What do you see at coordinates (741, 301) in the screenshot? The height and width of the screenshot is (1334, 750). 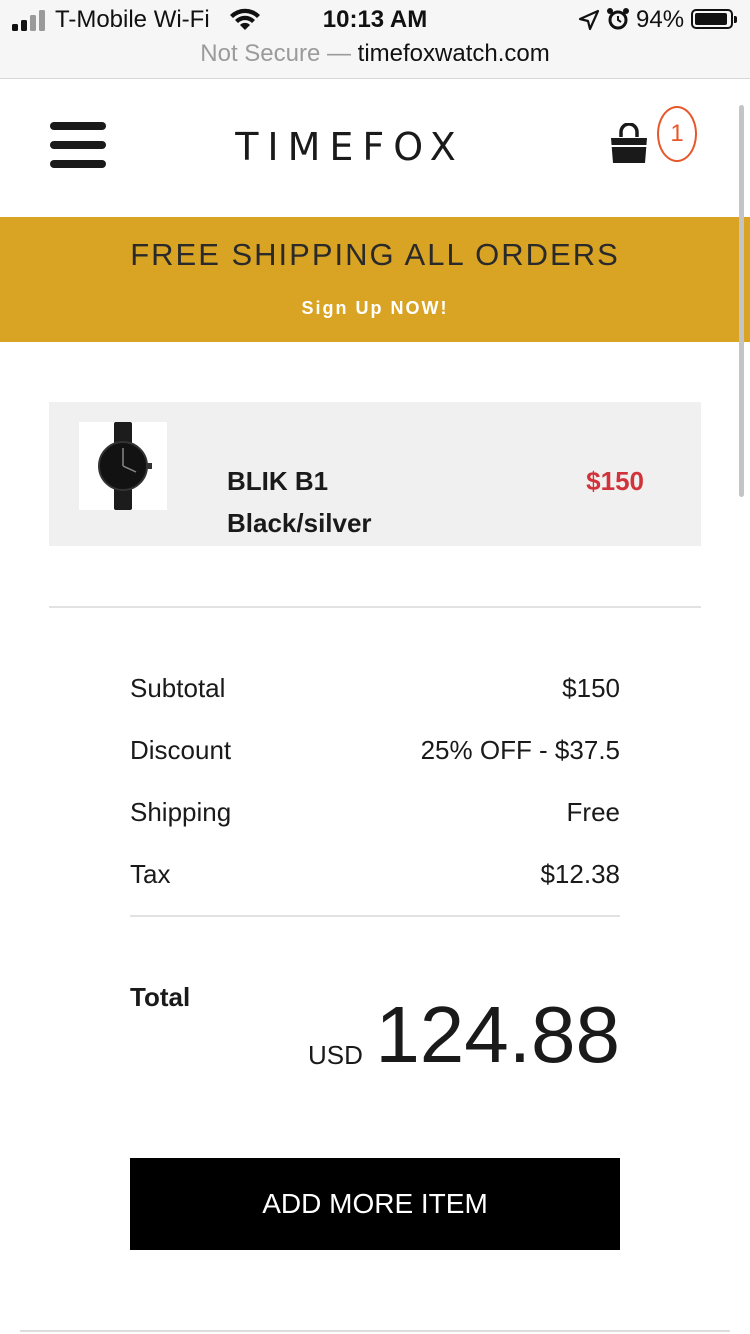 I see `scrollbar` at bounding box center [741, 301].